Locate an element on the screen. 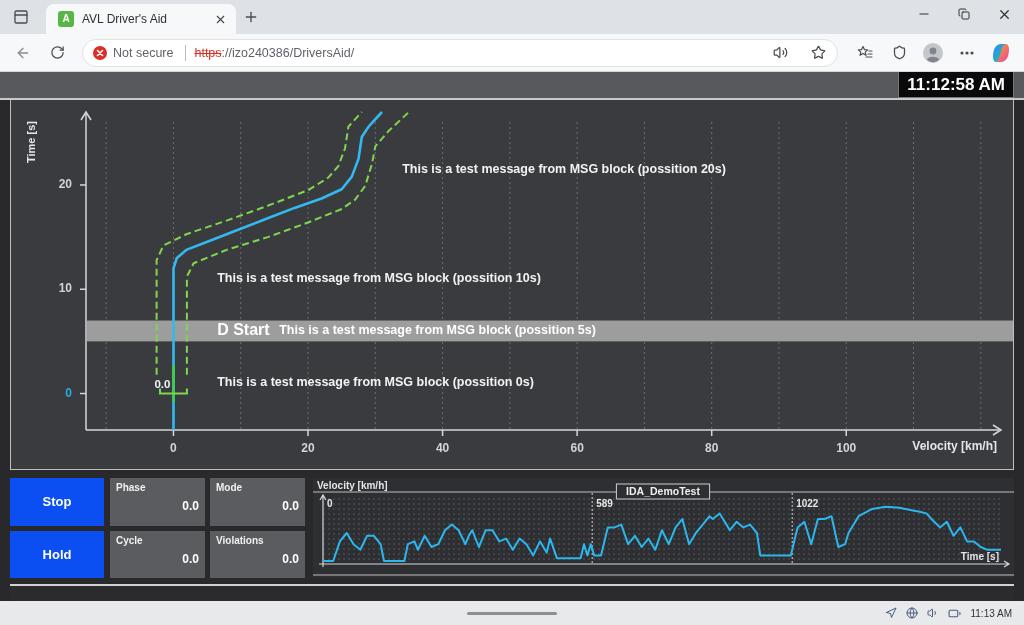 The image size is (1024, 625). x-axis-title: Time [s] is located at coordinates (979, 556).